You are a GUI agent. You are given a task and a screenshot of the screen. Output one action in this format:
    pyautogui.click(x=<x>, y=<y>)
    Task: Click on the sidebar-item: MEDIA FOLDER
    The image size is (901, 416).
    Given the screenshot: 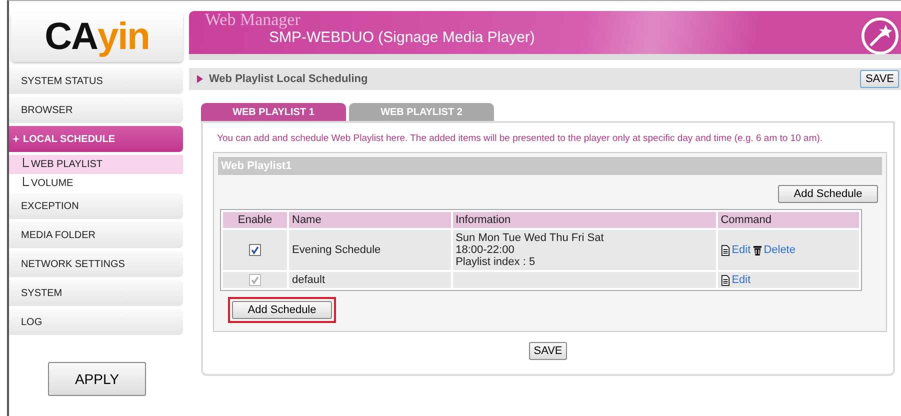 What is the action you would take?
    pyautogui.click(x=96, y=235)
    